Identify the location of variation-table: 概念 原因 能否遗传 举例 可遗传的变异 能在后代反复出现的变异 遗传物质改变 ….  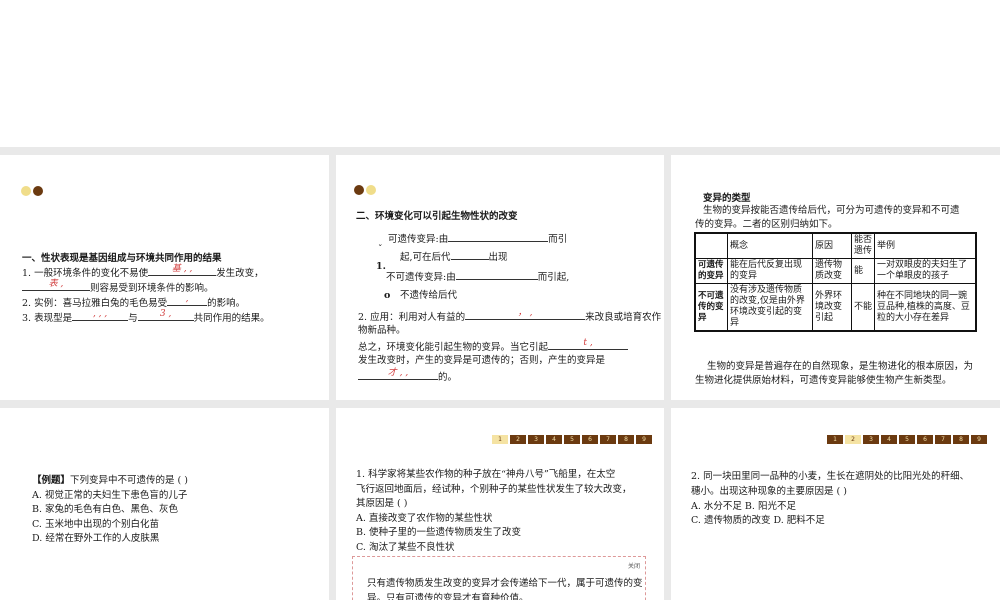
(835, 282).